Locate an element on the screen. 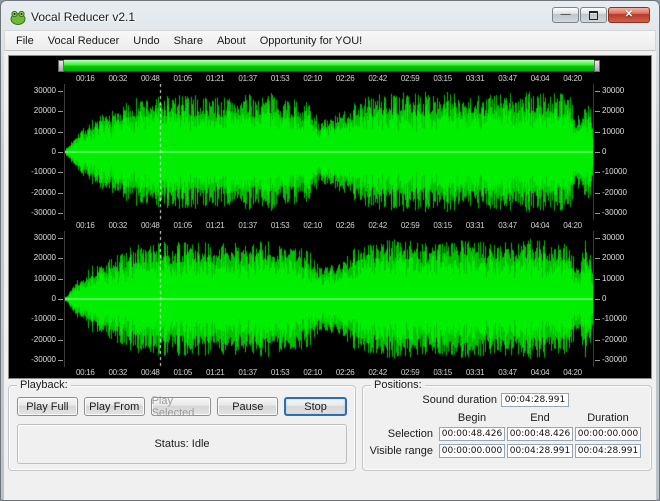 This screenshot has height=501, width=660. sound-duration-value: 00:04:28.991 is located at coordinates (535, 400).